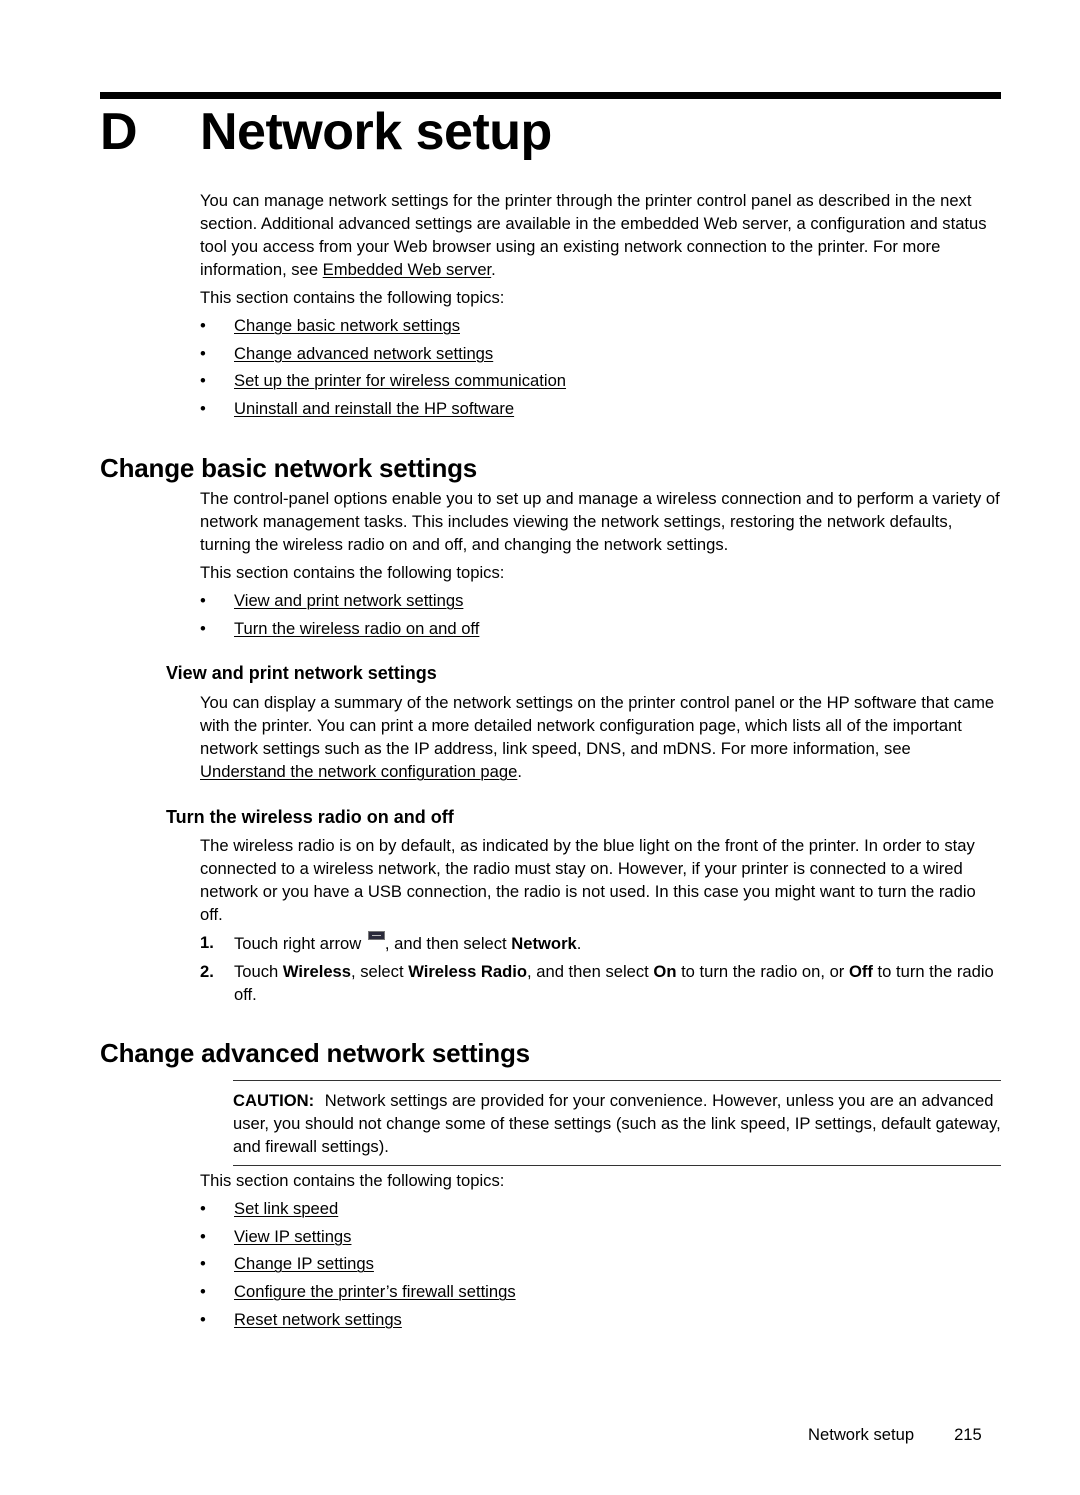 Image resolution: width=1080 pixels, height=1495 pixels. What do you see at coordinates (301, 673) in the screenshot?
I see `sub-heading-view-print: View and print network settings` at bounding box center [301, 673].